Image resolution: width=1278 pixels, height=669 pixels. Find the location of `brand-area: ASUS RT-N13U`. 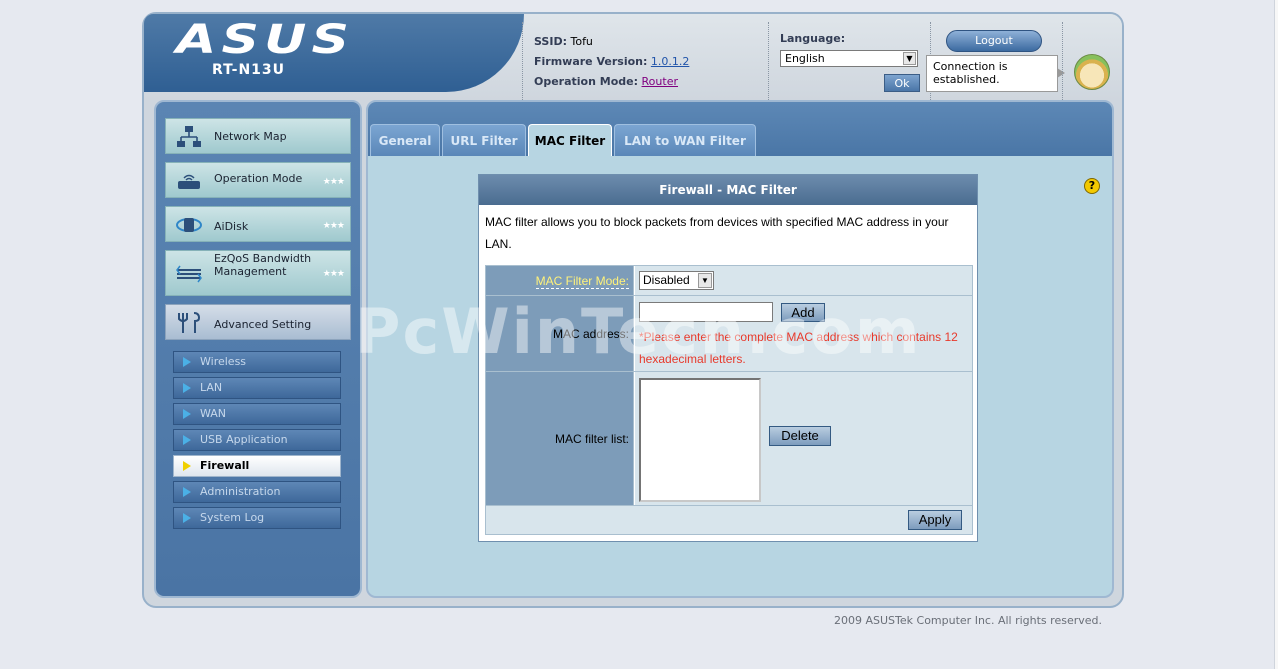

brand-area: ASUS RT-N13U is located at coordinates (334, 53).